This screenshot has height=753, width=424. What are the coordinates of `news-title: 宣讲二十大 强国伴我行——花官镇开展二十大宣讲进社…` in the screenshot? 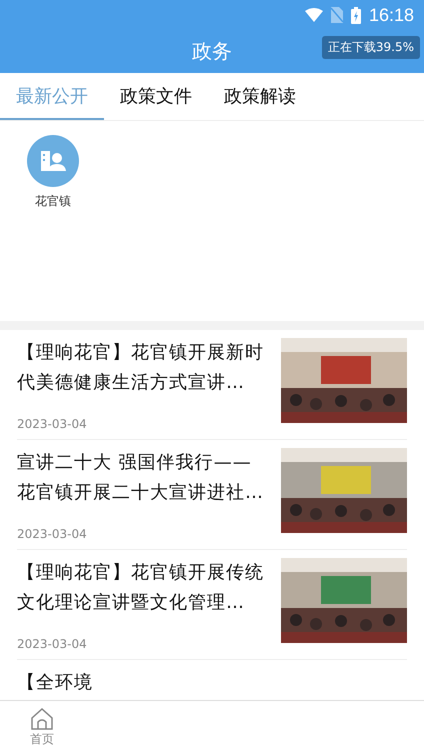 It's located at (143, 478).